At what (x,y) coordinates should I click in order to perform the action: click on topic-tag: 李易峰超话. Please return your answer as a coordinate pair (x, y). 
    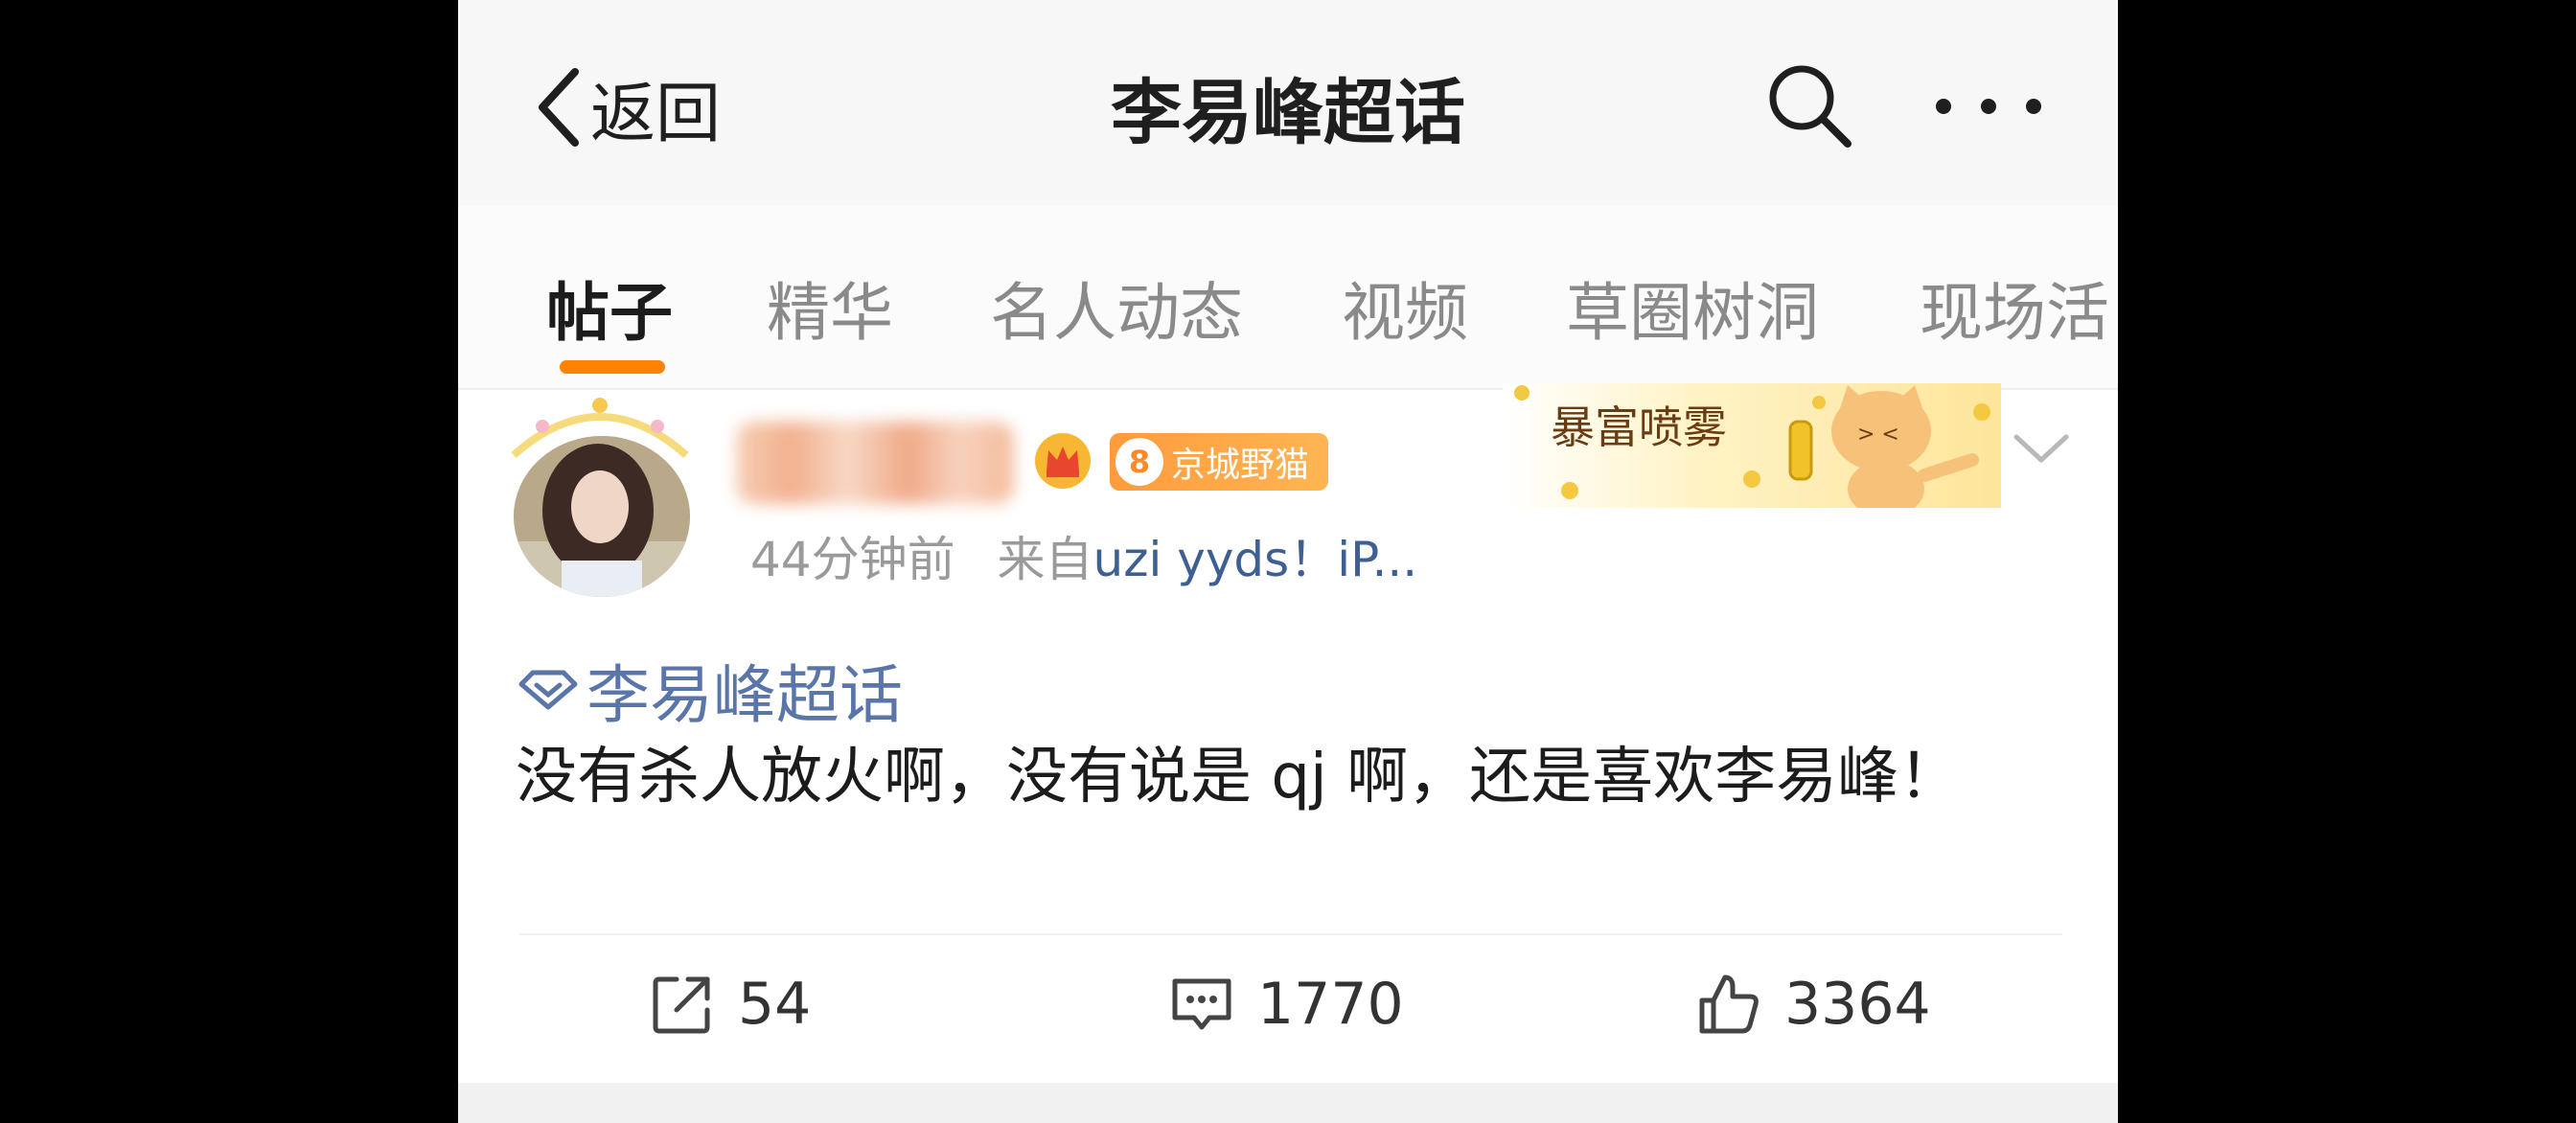
    Looking at the image, I should click on (711, 690).